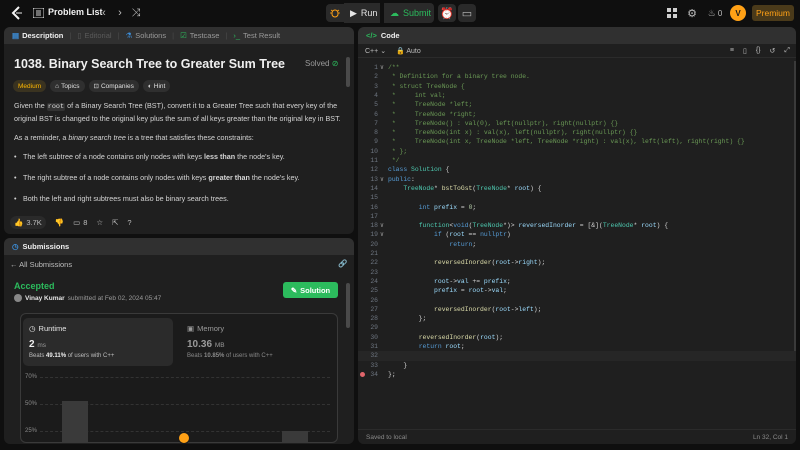 The height and width of the screenshot is (450, 800). I want to click on star-icon: ☆, so click(99, 222).